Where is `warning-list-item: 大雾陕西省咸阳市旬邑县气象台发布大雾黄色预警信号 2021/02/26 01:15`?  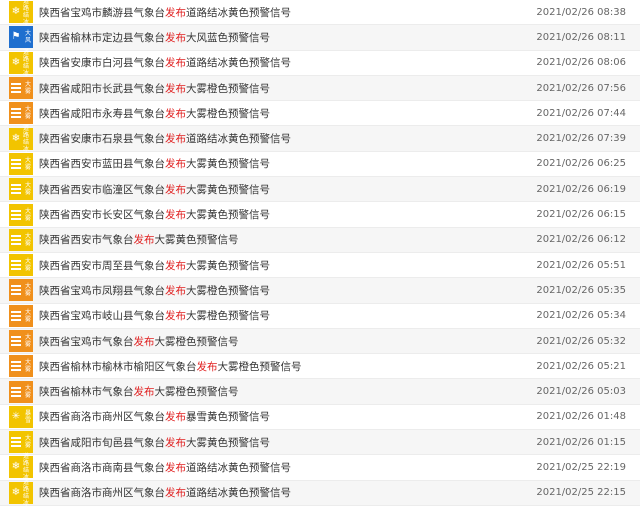
warning-list-item: 大雾陕西省咸阳市旬邑县气象台发布大雾黄色预警信号 2021/02/26 01:15 is located at coordinates (320, 443).